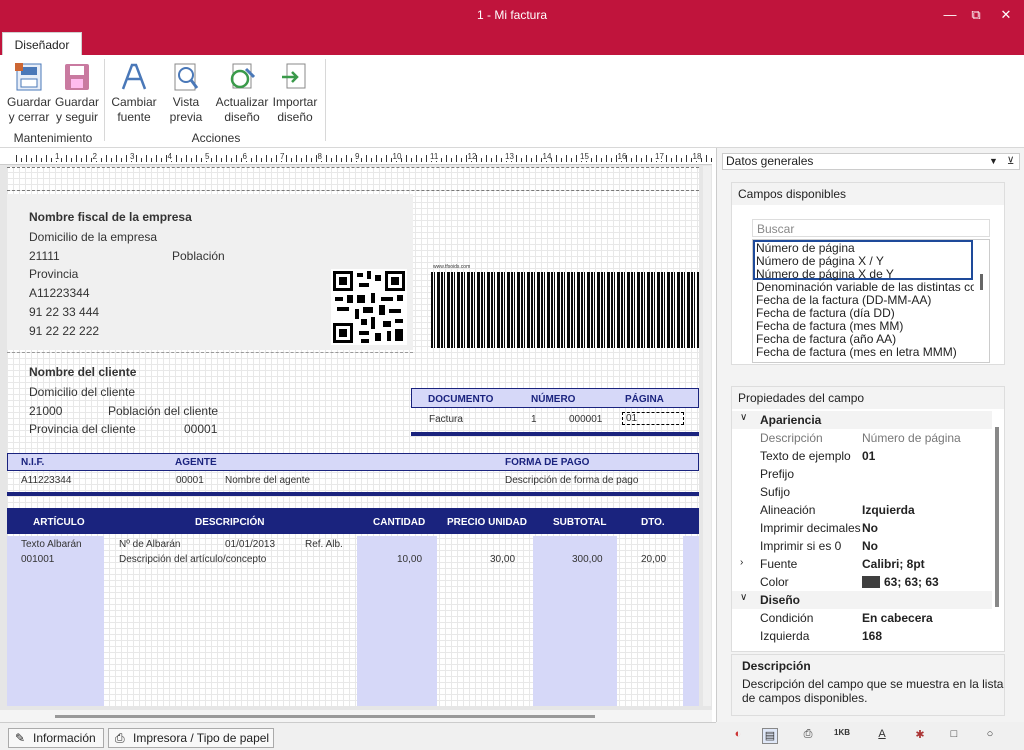 This screenshot has width=1024, height=750. Describe the element at coordinates (653, 418) in the screenshot. I see `page-number-field: 01` at that location.